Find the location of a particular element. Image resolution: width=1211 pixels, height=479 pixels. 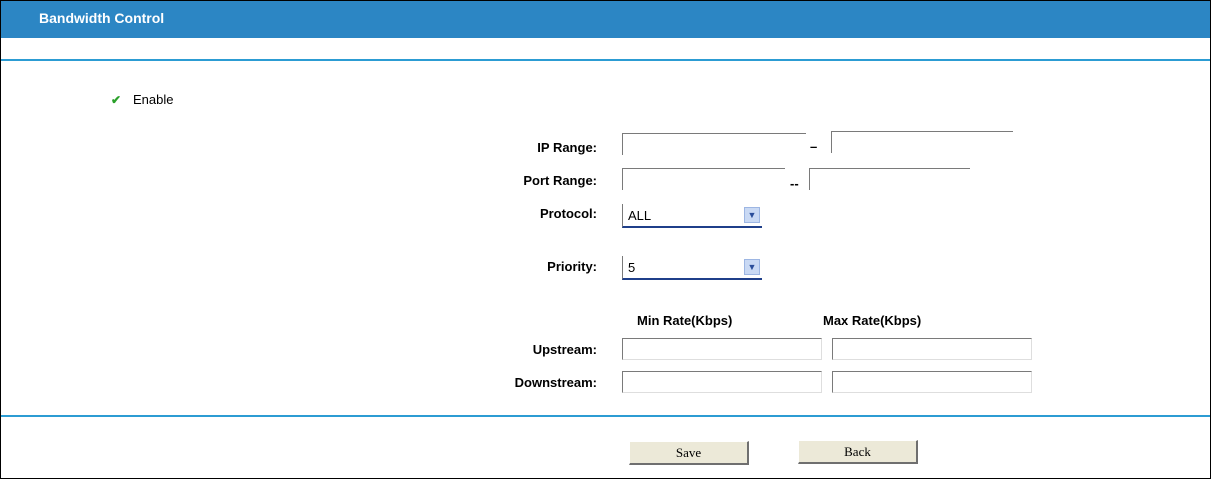

max-rate-header: Max Rate(Kbps) is located at coordinates (872, 320).